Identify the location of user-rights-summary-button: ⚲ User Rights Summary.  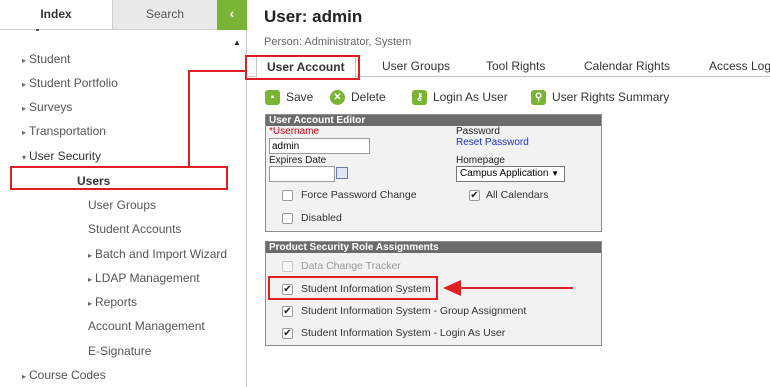
(600, 97).